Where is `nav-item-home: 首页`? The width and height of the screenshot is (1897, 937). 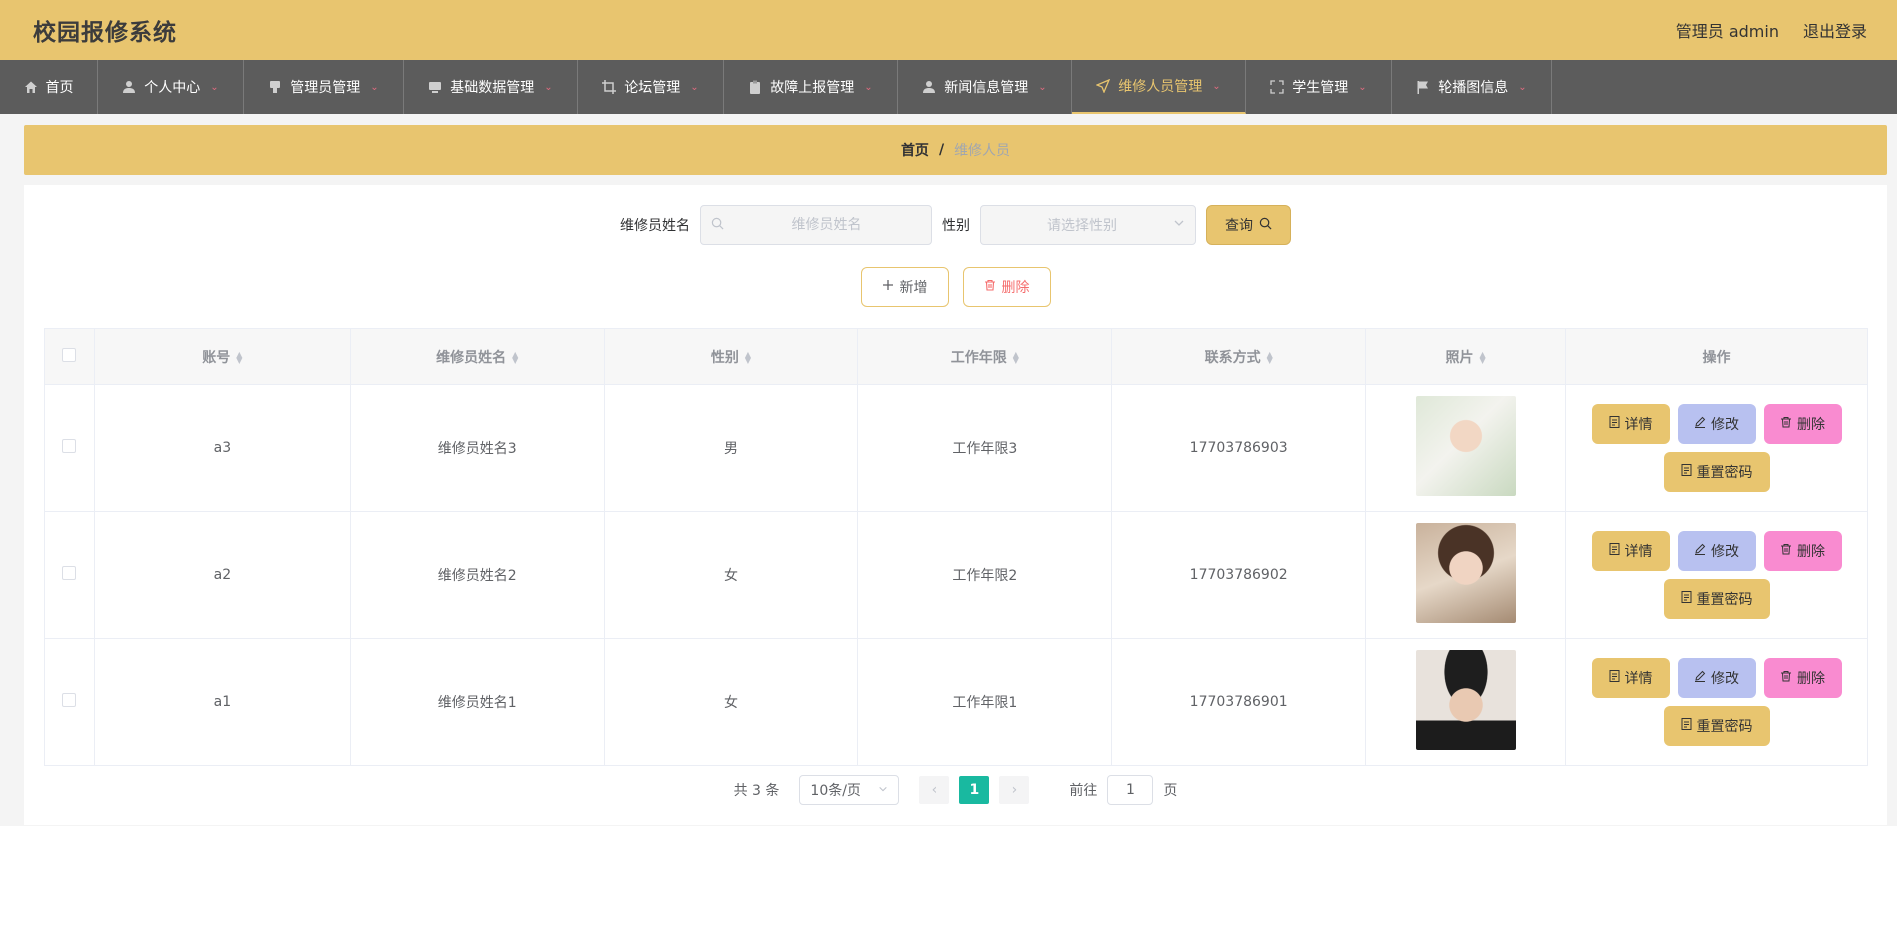 nav-item-home: 首页 is located at coordinates (49, 87).